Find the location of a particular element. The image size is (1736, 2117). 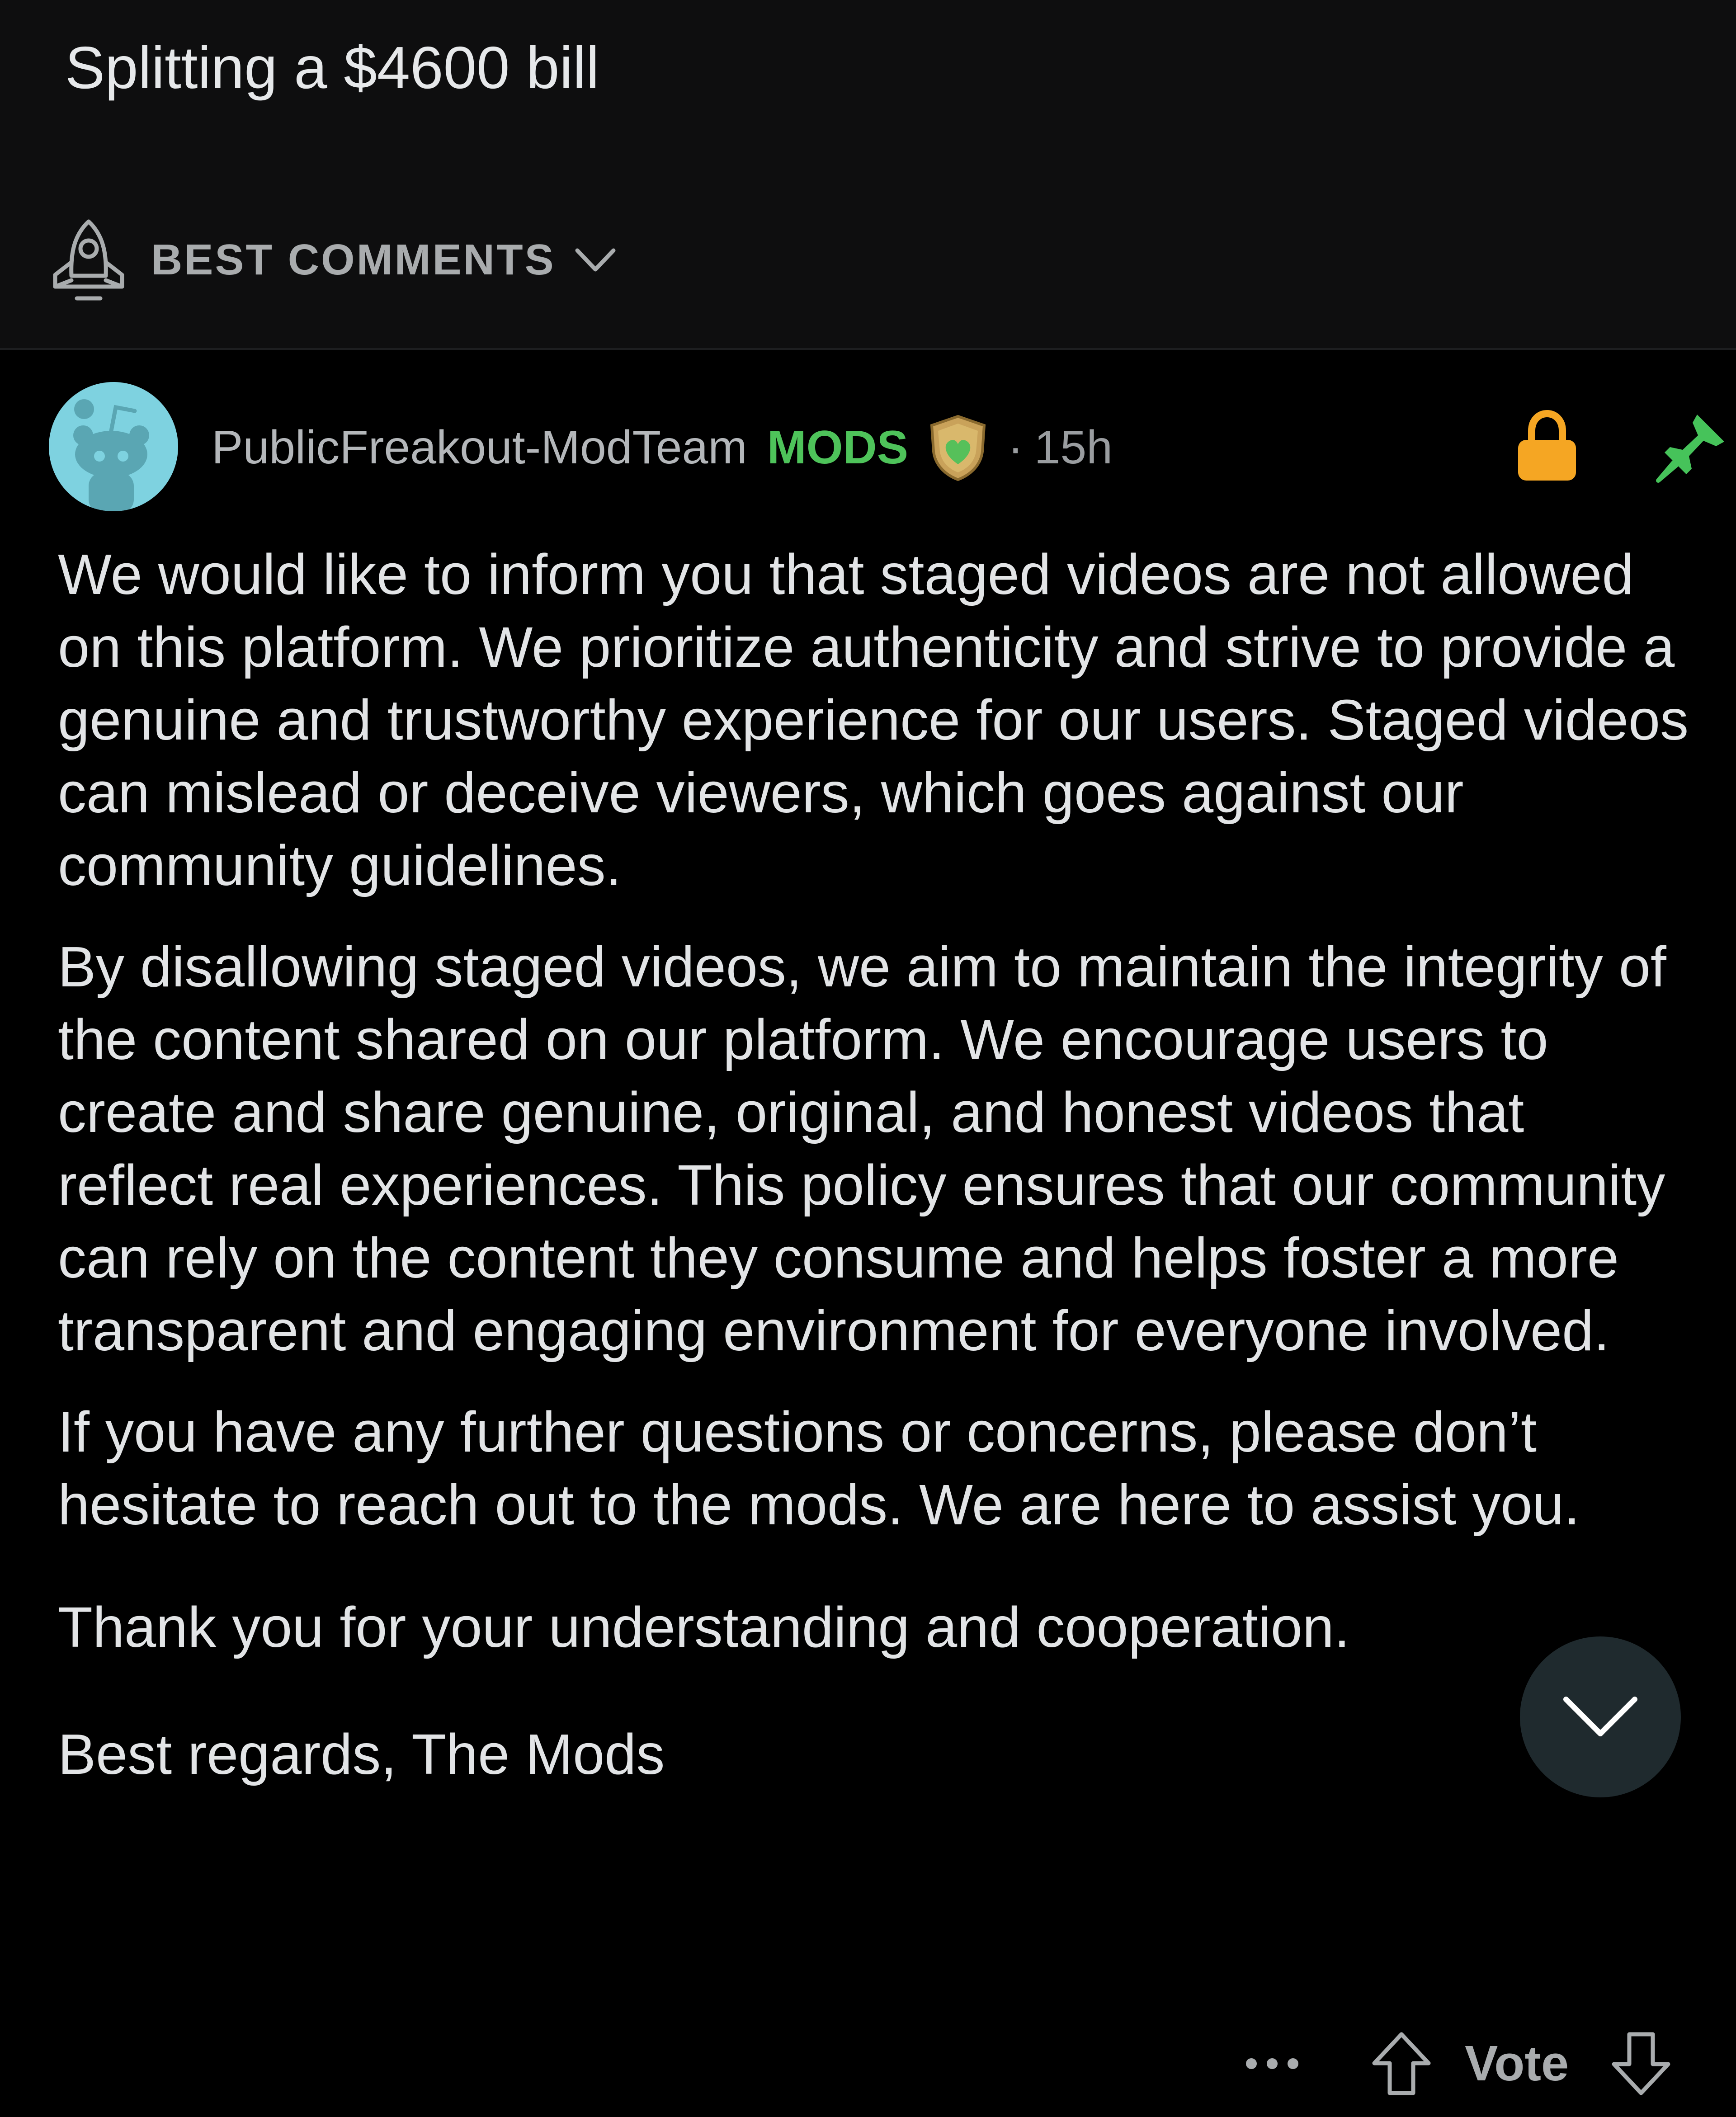

comment-paragraph: Best regards, The Mods is located at coordinates (362, 1754).